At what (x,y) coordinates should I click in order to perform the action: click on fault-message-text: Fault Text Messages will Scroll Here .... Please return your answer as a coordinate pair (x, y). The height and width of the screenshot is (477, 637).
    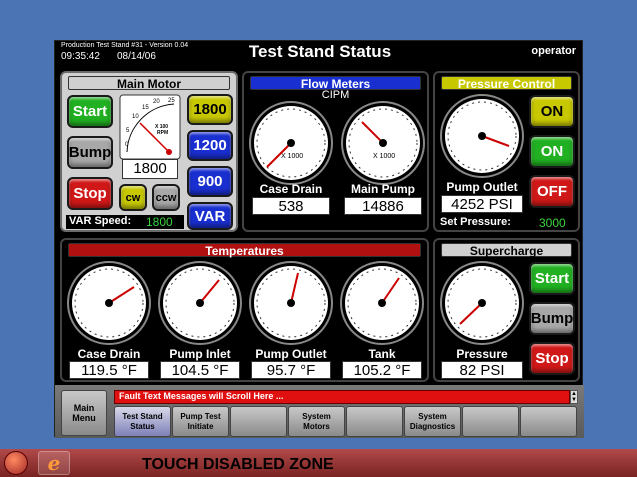
    Looking at the image, I should click on (201, 396).